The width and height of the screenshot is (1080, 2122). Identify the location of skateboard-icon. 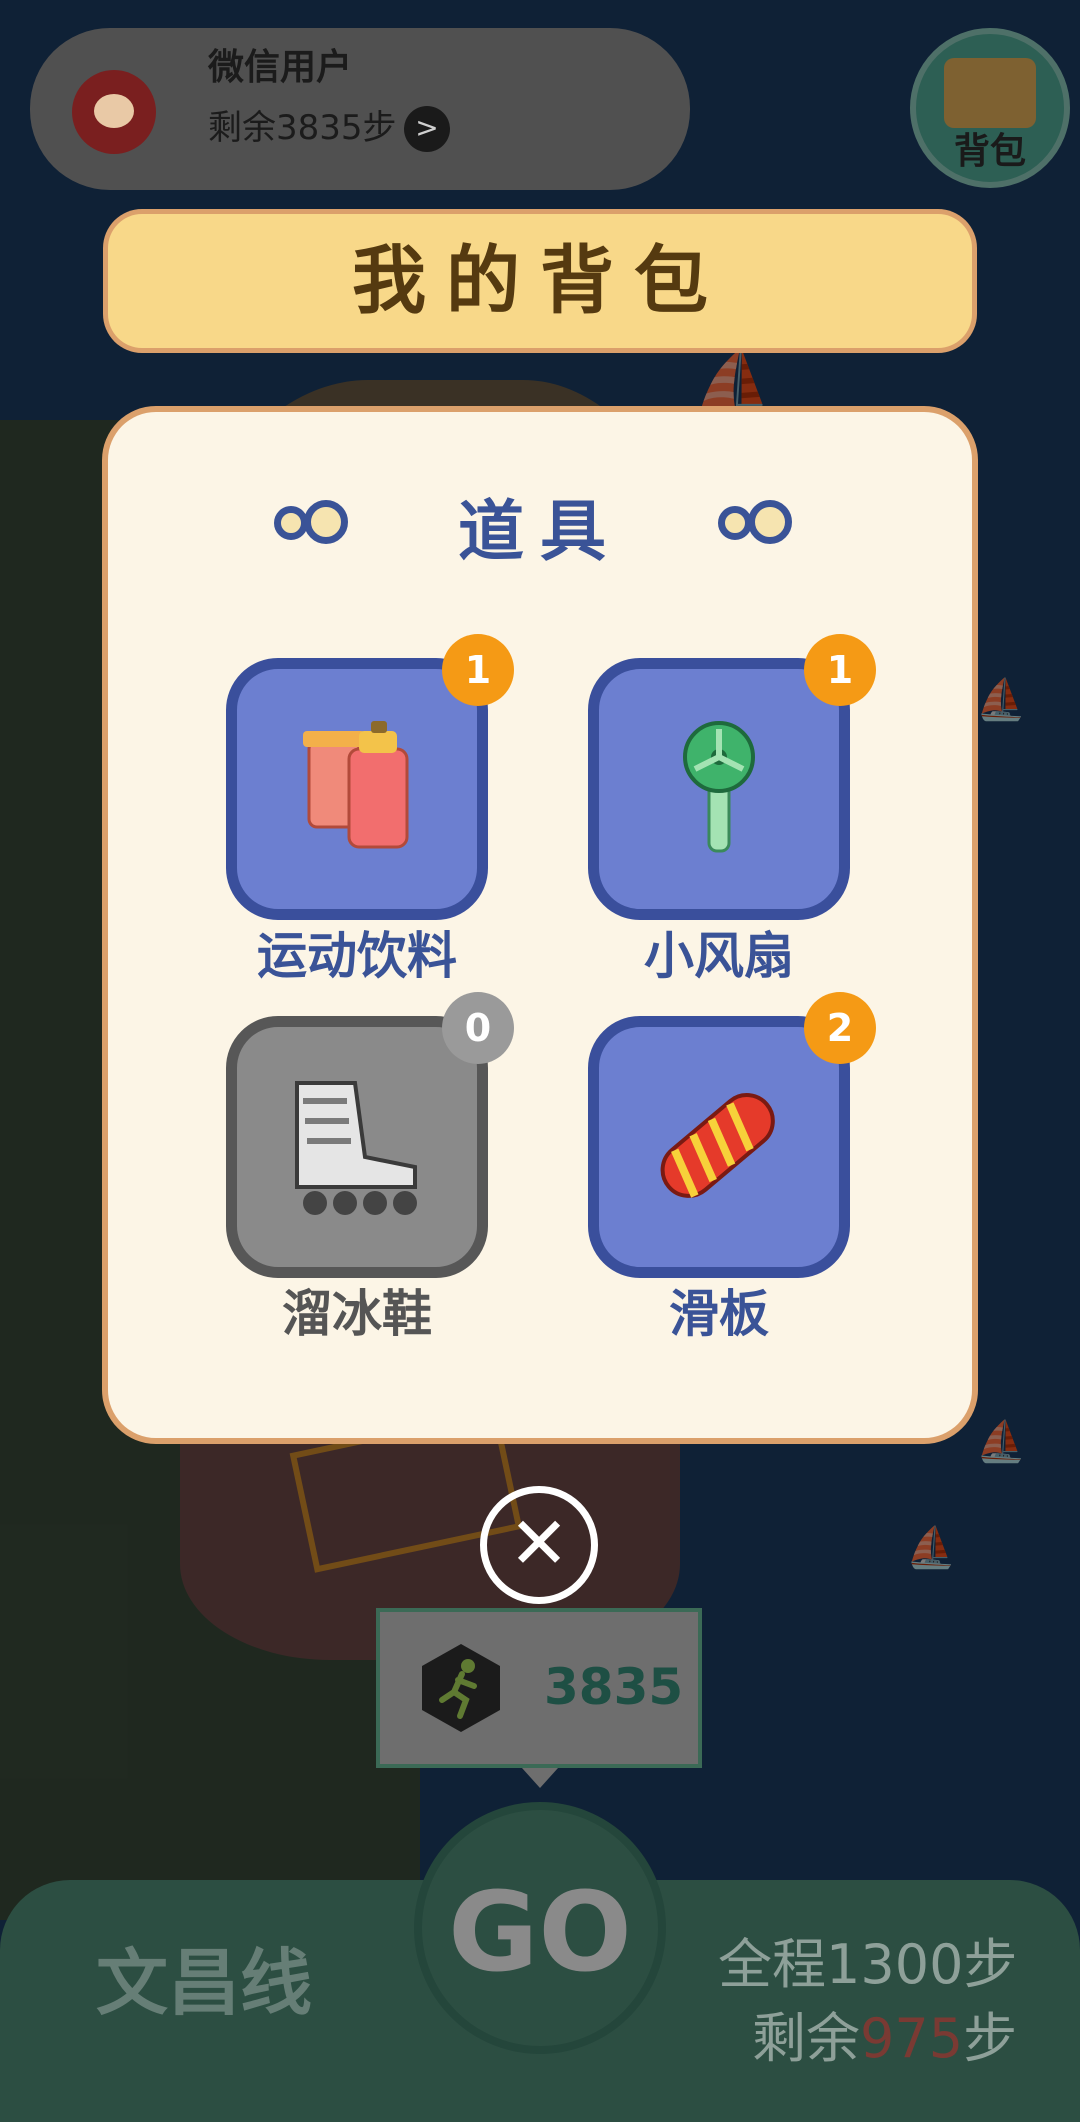
(717, 1145).